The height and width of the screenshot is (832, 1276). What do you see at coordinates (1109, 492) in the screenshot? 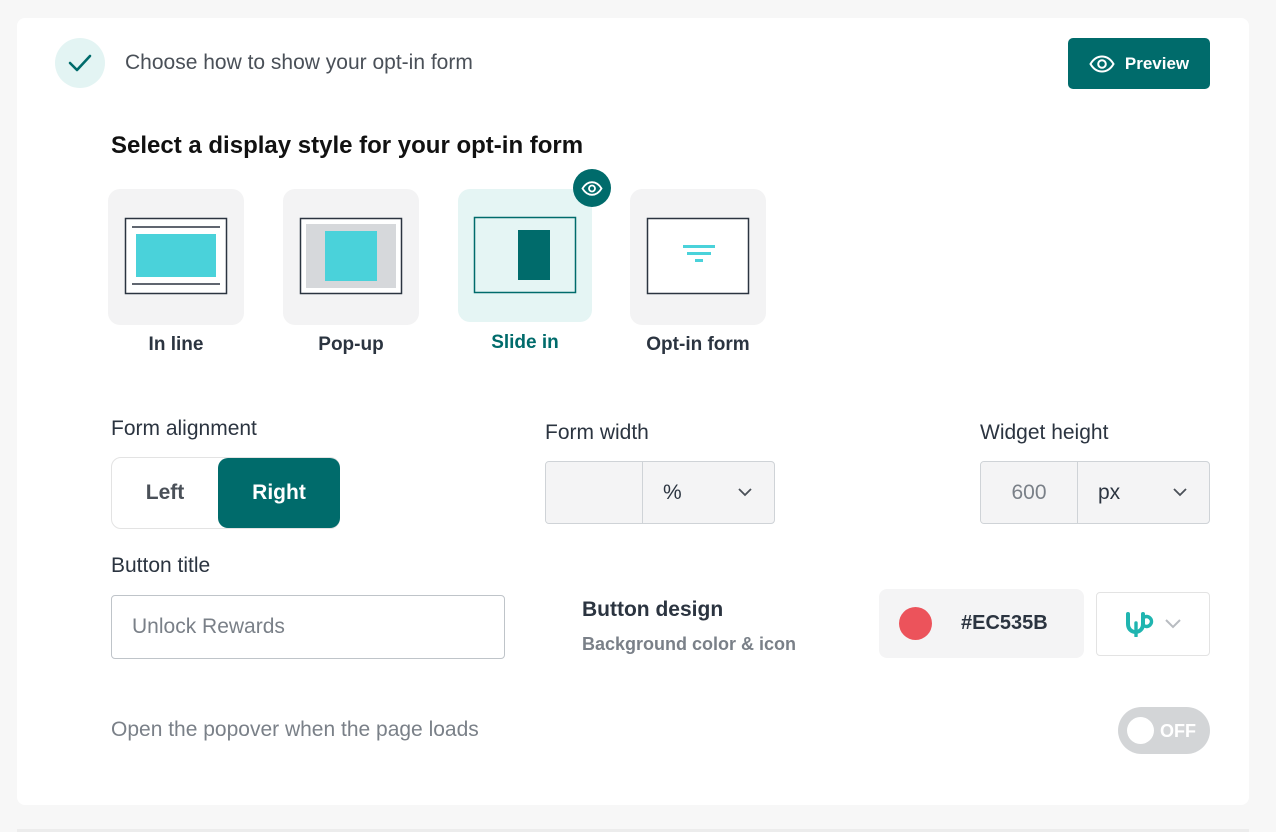
I see `widget-height-unit-value: px` at bounding box center [1109, 492].